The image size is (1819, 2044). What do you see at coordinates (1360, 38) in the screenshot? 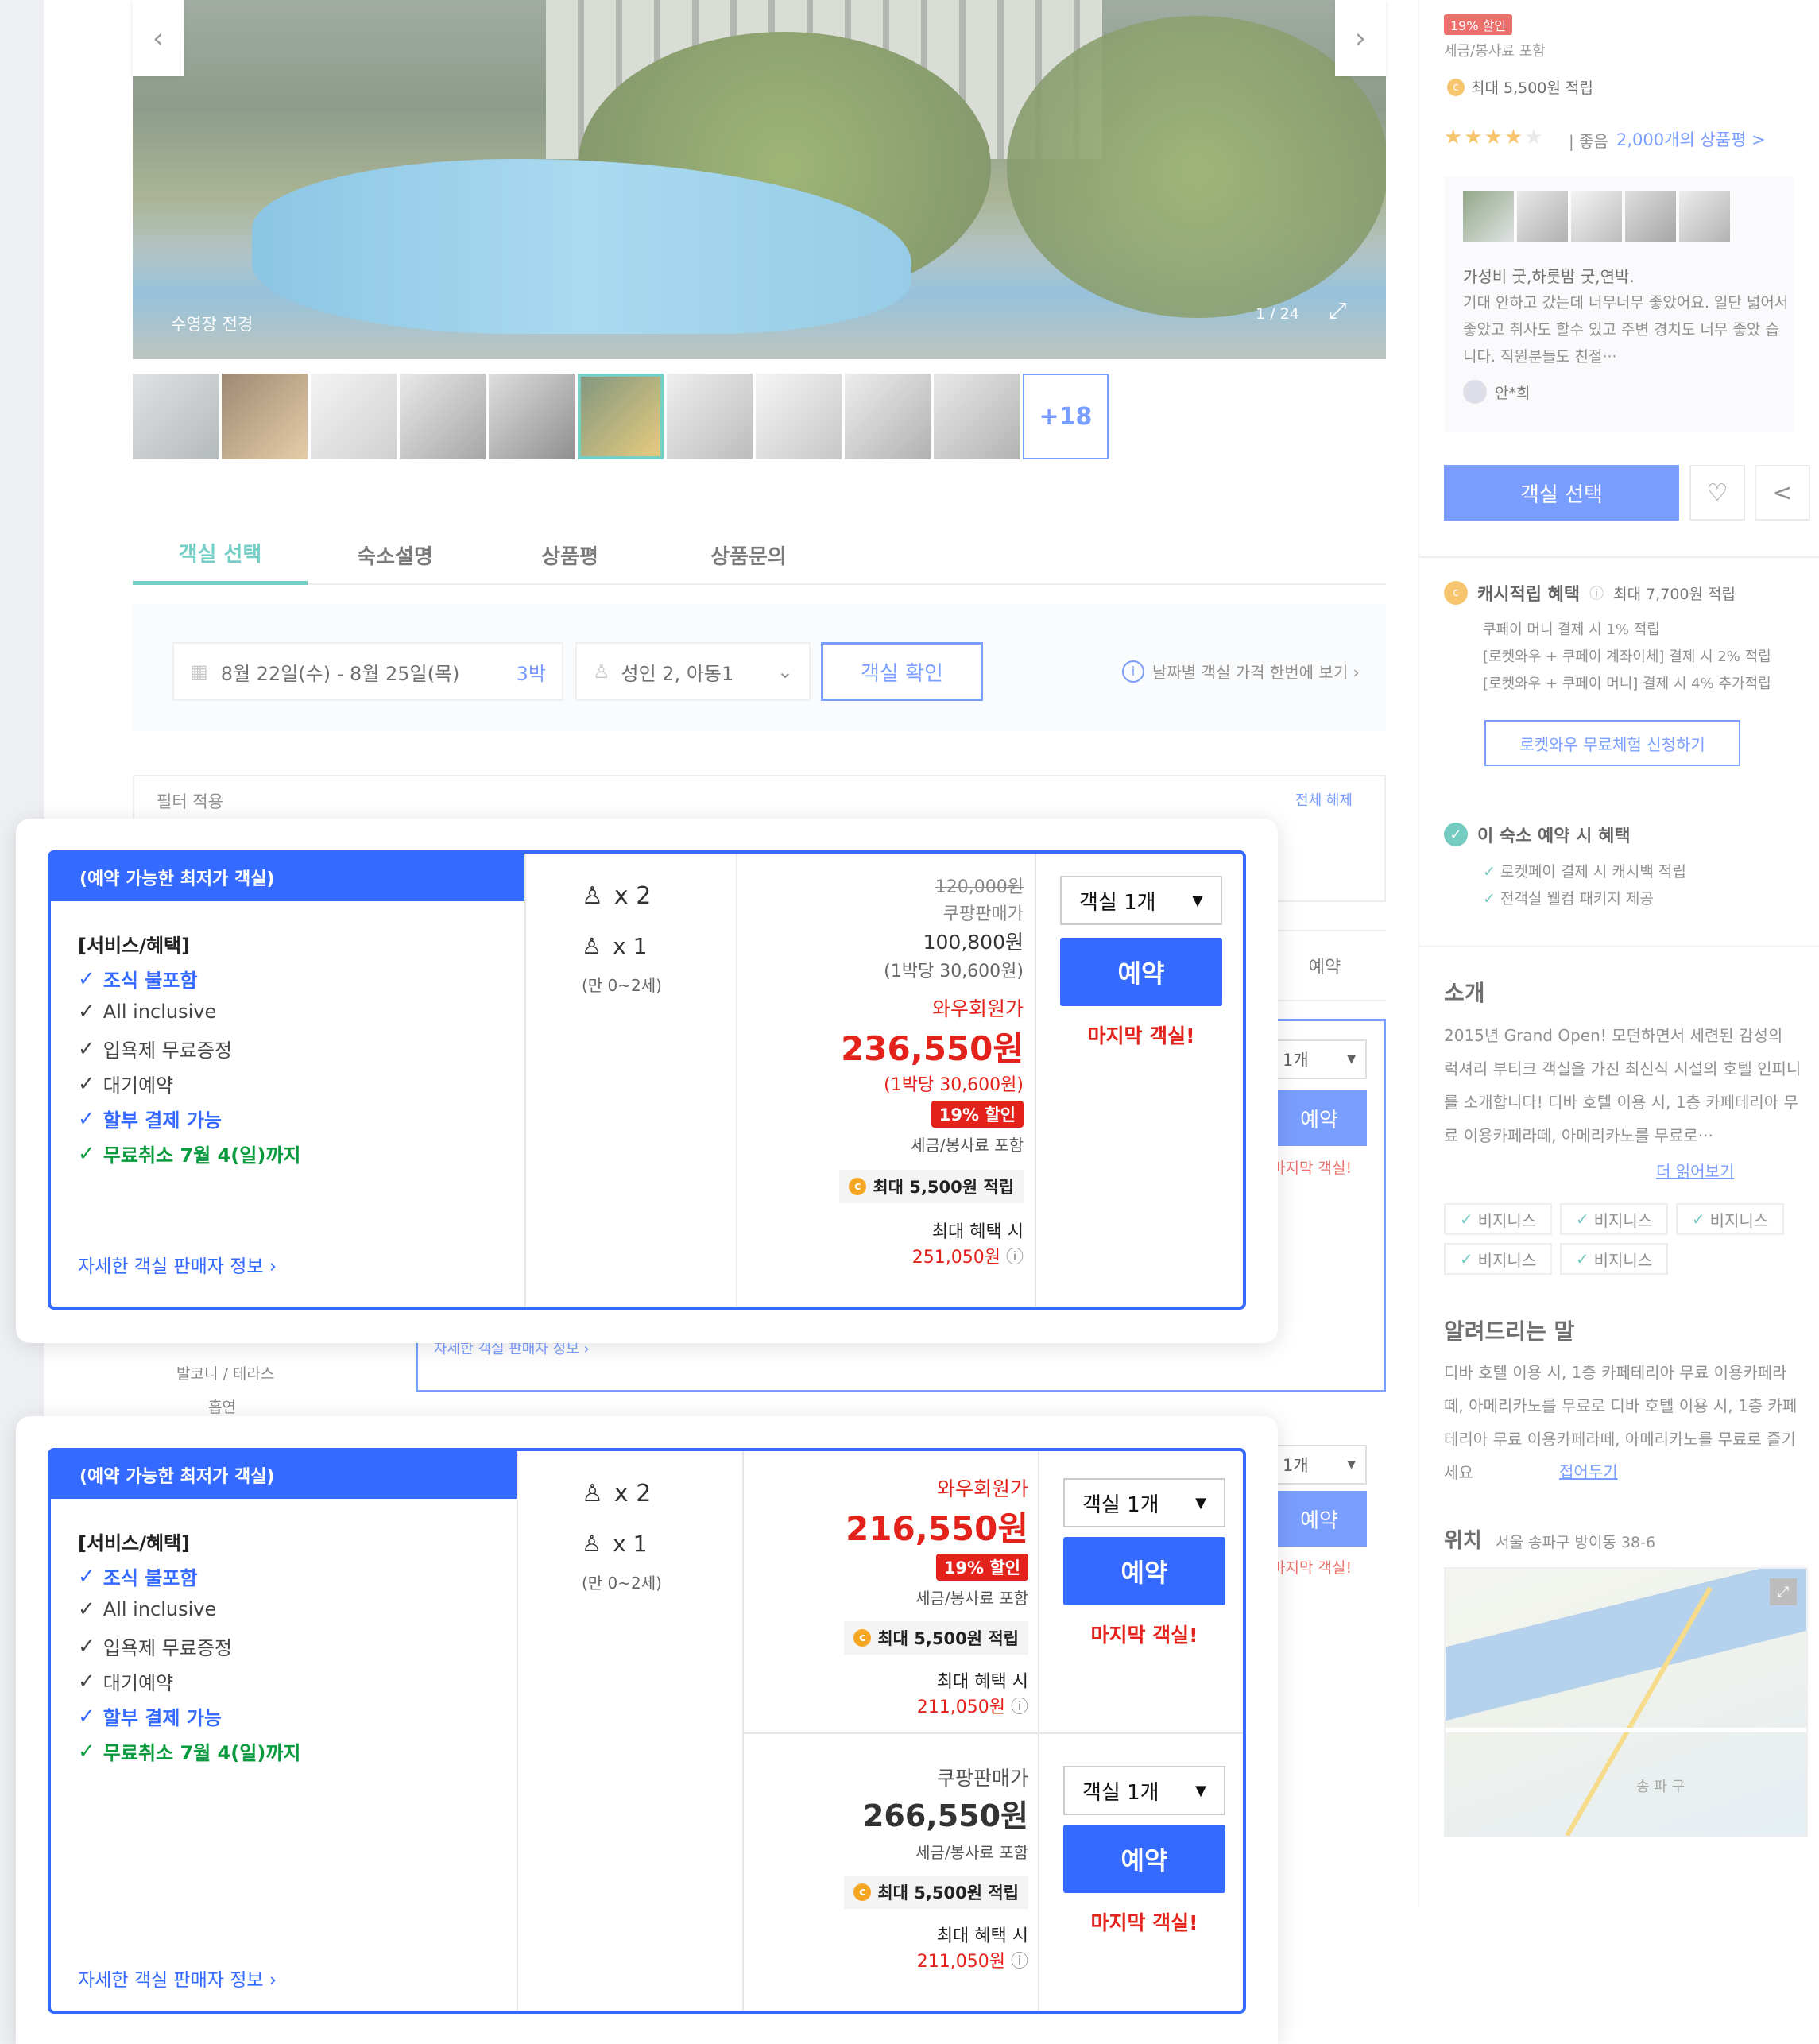
I see `next-photo-arrow-icon: ›` at bounding box center [1360, 38].